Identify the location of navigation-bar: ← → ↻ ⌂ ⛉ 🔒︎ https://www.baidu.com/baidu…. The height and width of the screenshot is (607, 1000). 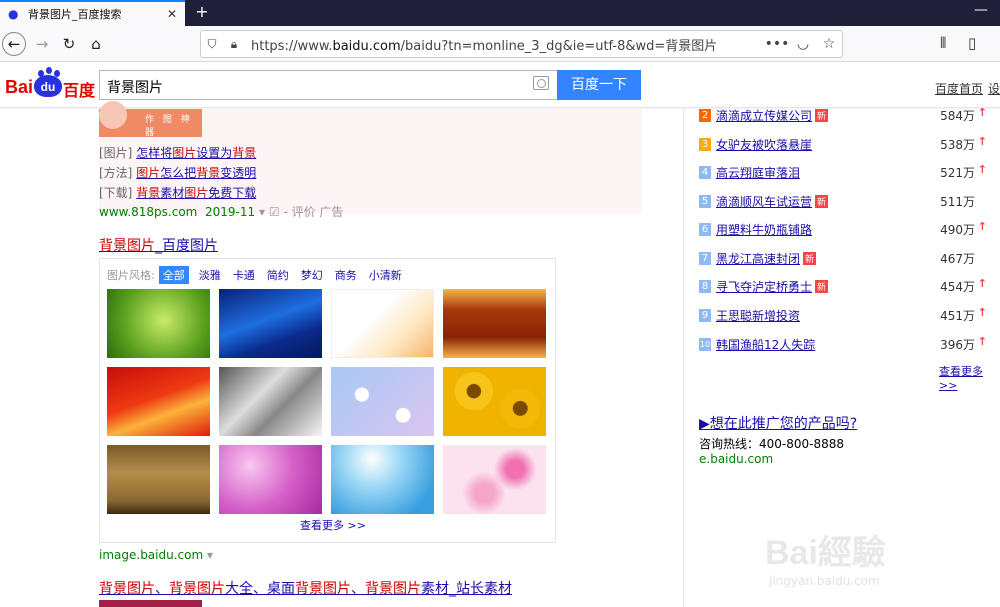
(500, 44).